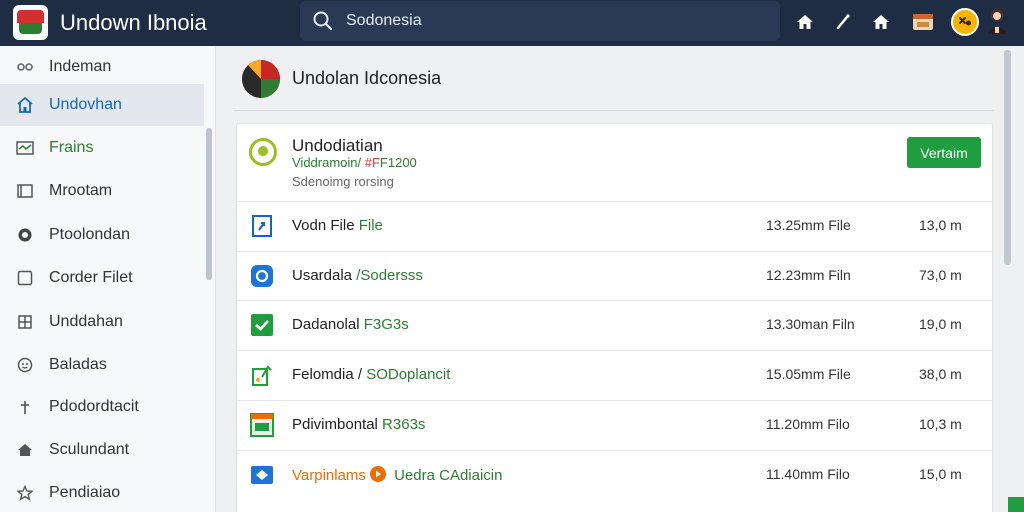 The height and width of the screenshot is (512, 1024). Describe the element at coordinates (24, 322) in the screenshot. I see `building-icon` at that location.